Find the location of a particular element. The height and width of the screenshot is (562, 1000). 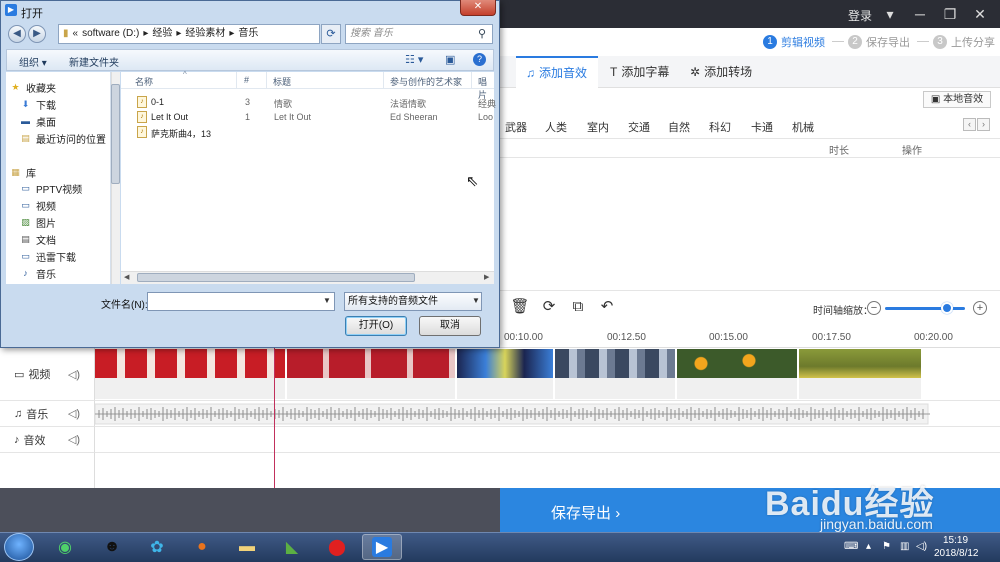

scroll-left-icon: ◀ is located at coordinates (126, 277).